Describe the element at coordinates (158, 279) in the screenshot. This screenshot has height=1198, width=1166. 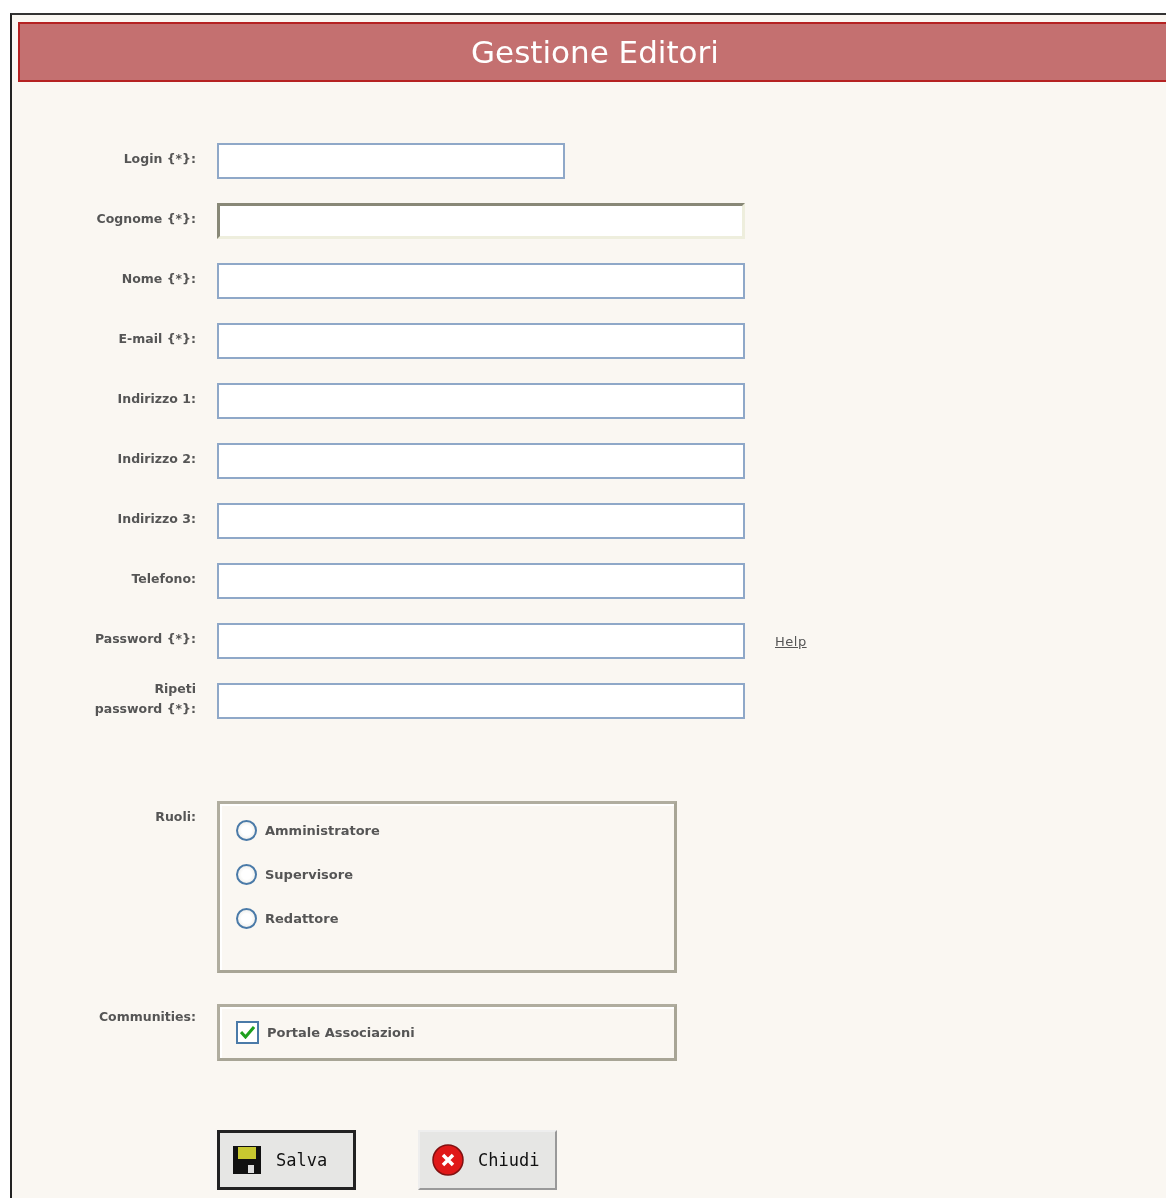
I see `field-label: Nome {*}:` at that location.